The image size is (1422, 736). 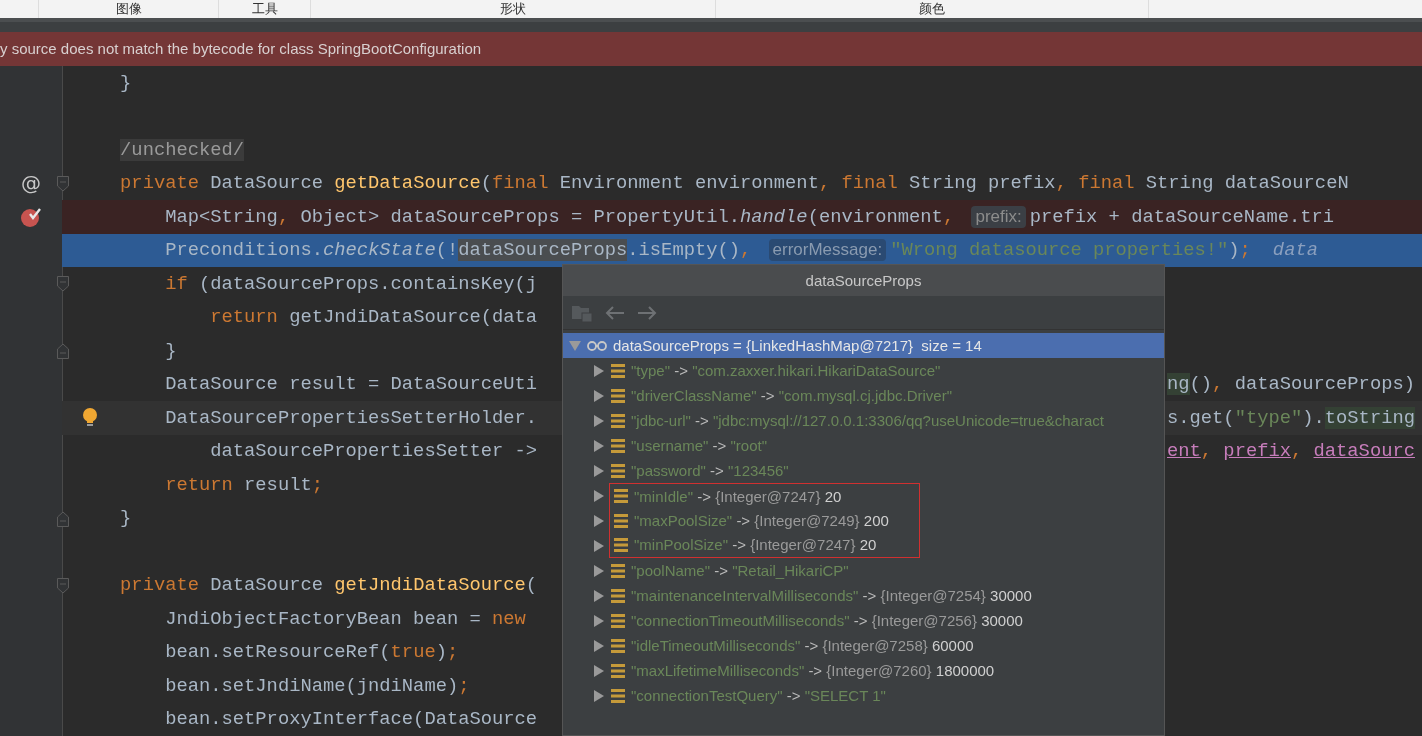 I want to click on back-arrow-icon, so click(x=615, y=312).